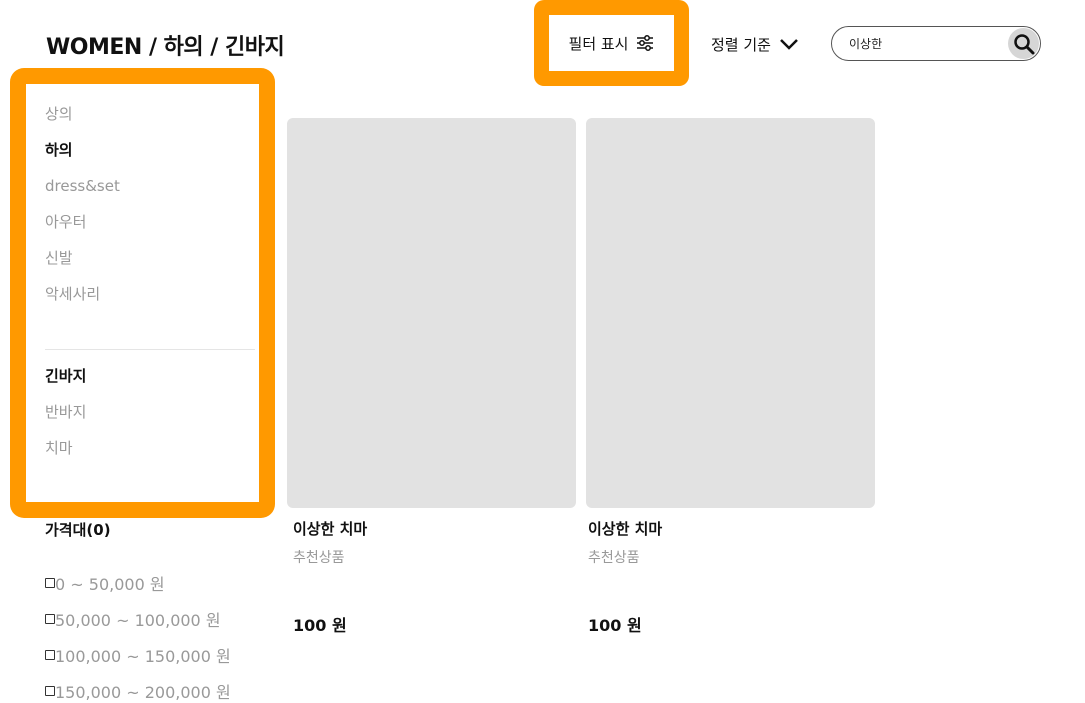 The image size is (1085, 703). Describe the element at coordinates (110, 584) in the screenshot. I see `price-range-label: 0 ~ 50,000 원` at that location.